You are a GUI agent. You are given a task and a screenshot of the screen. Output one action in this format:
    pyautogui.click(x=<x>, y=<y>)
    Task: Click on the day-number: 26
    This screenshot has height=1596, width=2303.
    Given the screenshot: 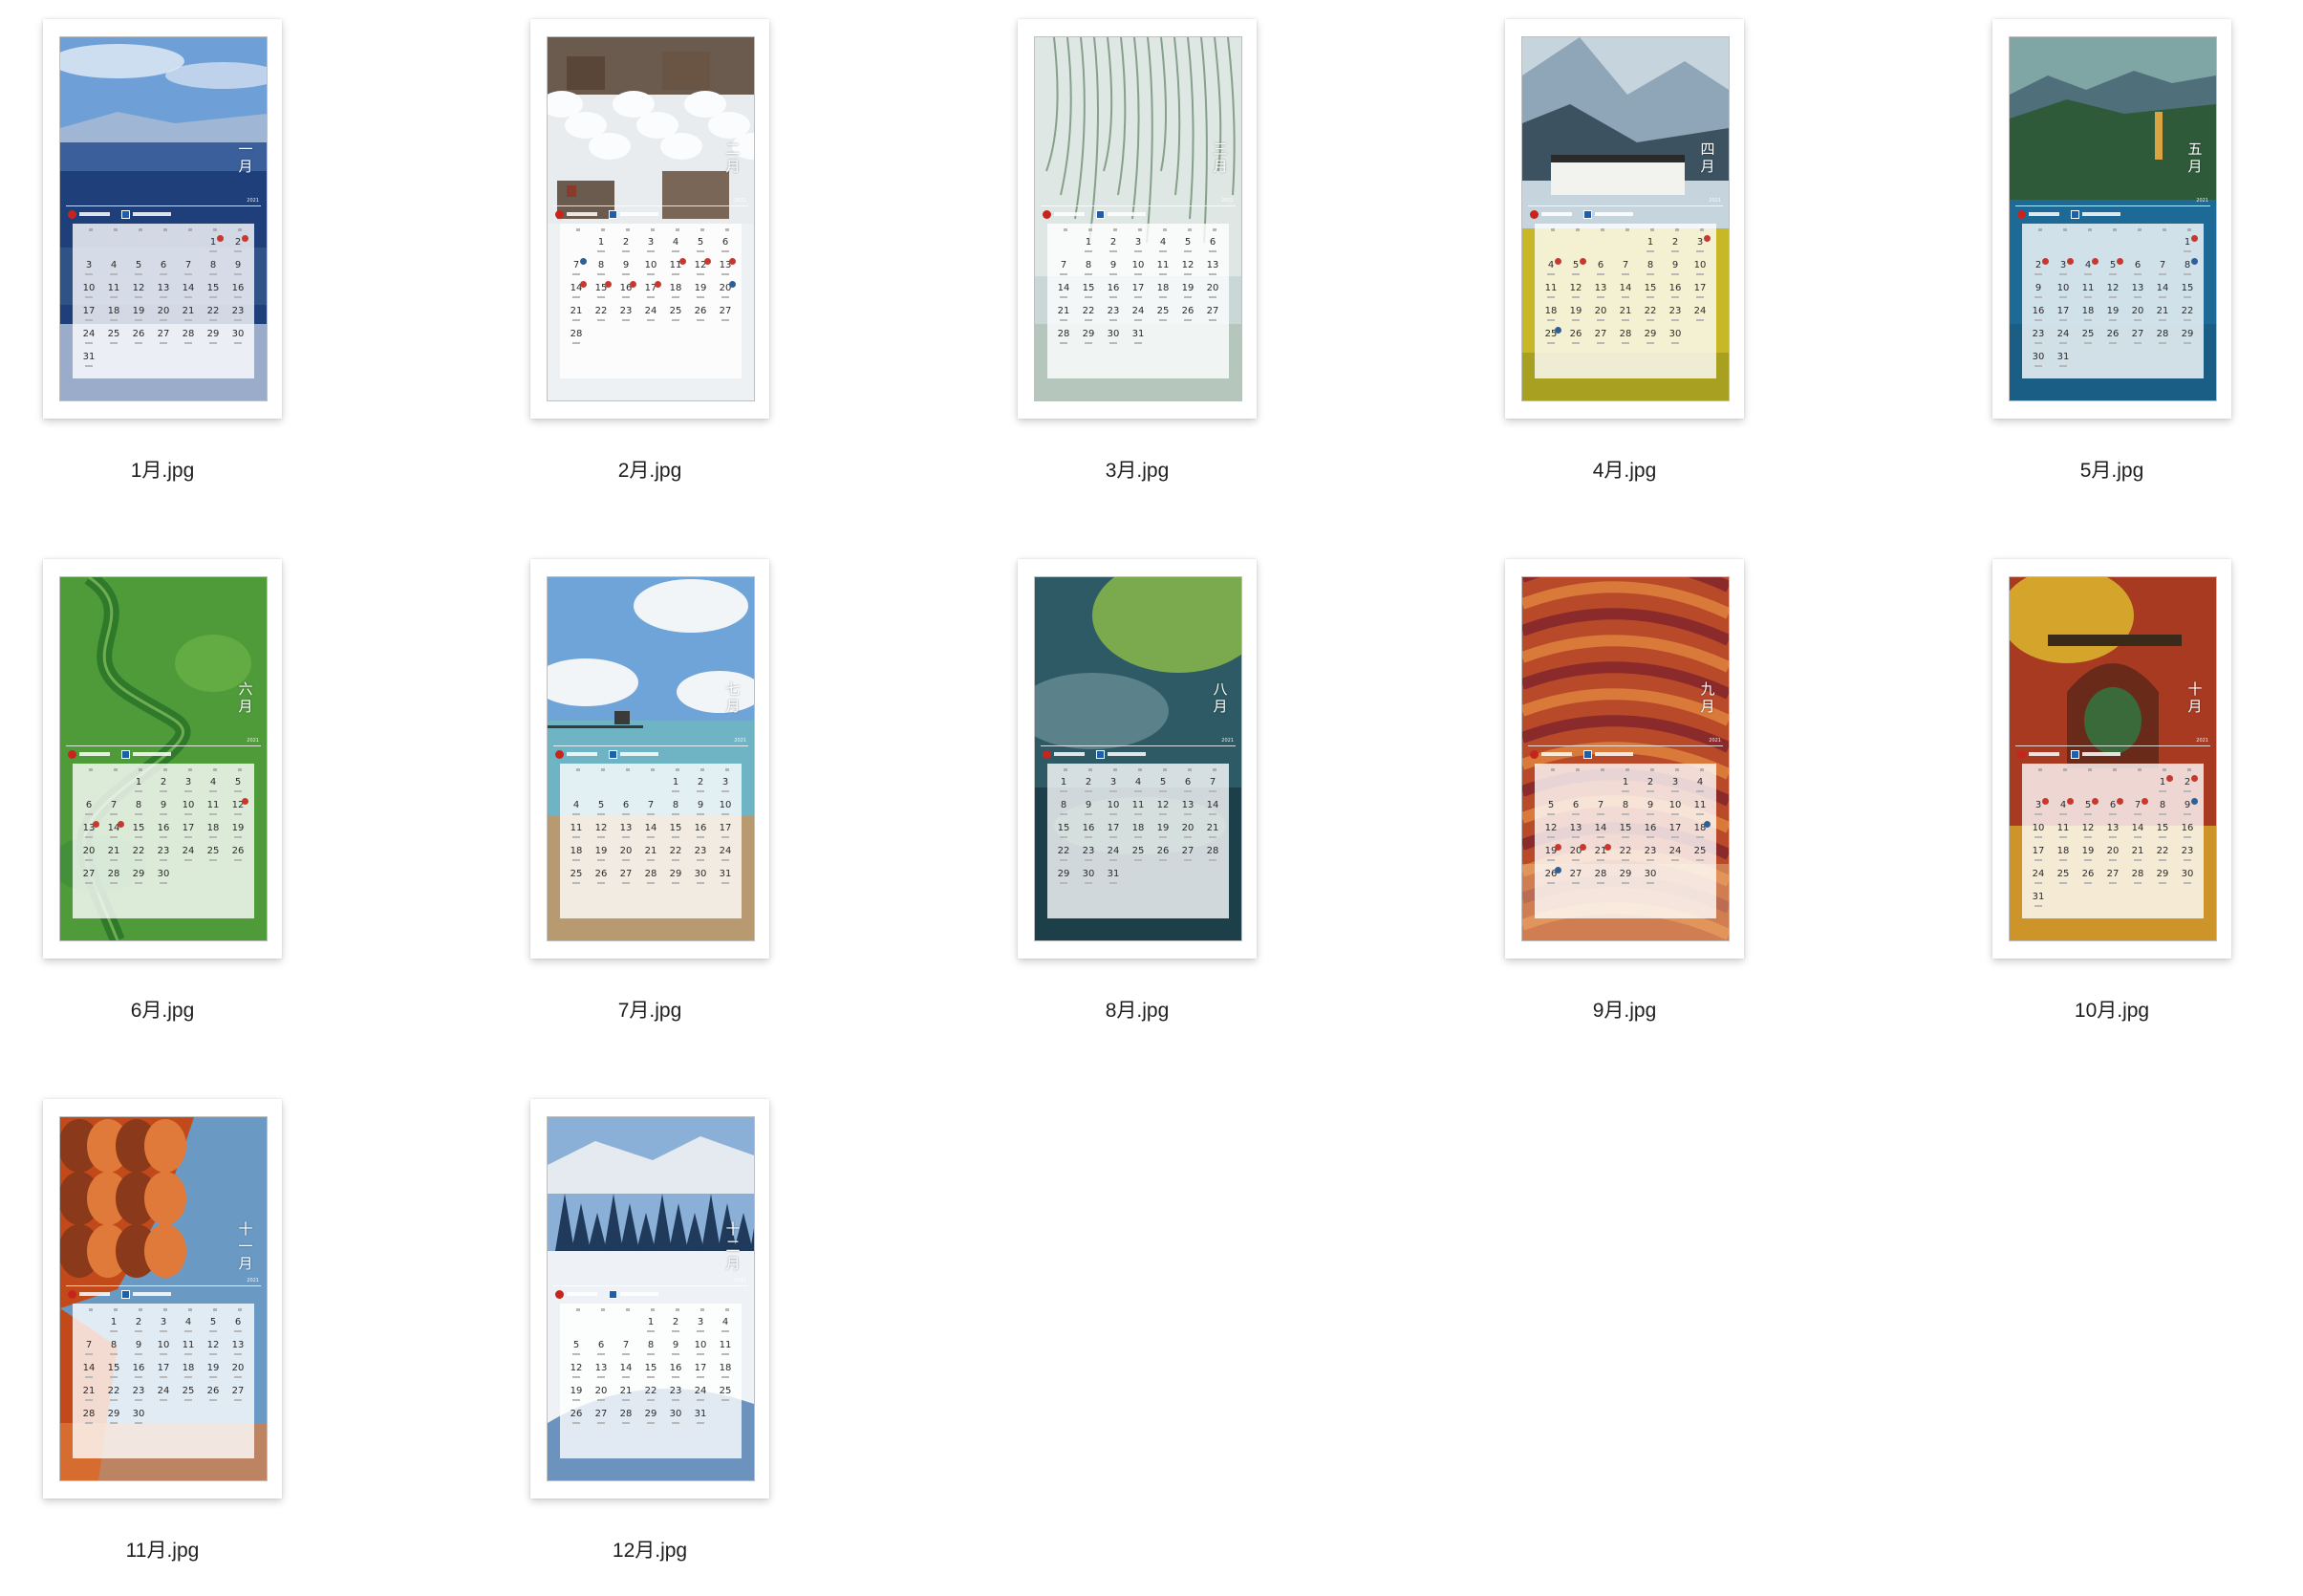 What is the action you would take?
    pyautogui.click(x=577, y=1414)
    